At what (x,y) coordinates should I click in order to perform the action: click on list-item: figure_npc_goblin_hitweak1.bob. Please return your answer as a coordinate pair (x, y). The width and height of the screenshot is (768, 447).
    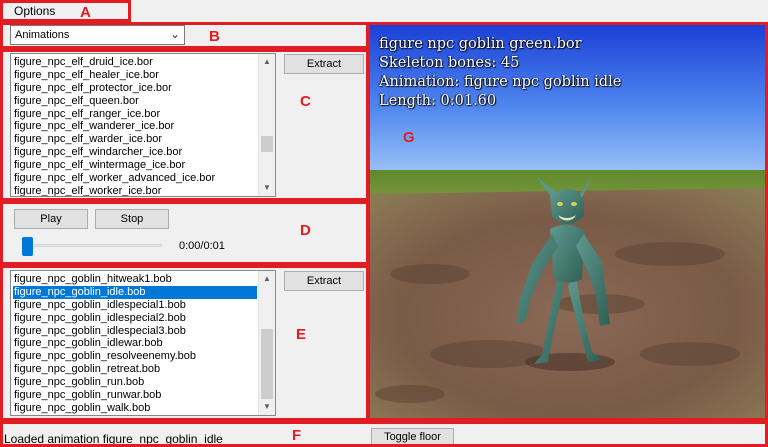
    Looking at the image, I should click on (135, 279).